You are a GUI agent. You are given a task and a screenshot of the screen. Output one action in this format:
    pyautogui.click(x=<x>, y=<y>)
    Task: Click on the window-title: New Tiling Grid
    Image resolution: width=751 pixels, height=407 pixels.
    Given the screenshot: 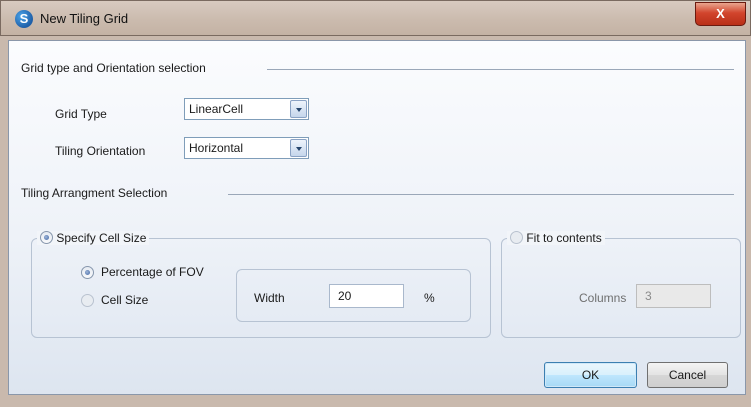 What is the action you would take?
    pyautogui.click(x=84, y=18)
    